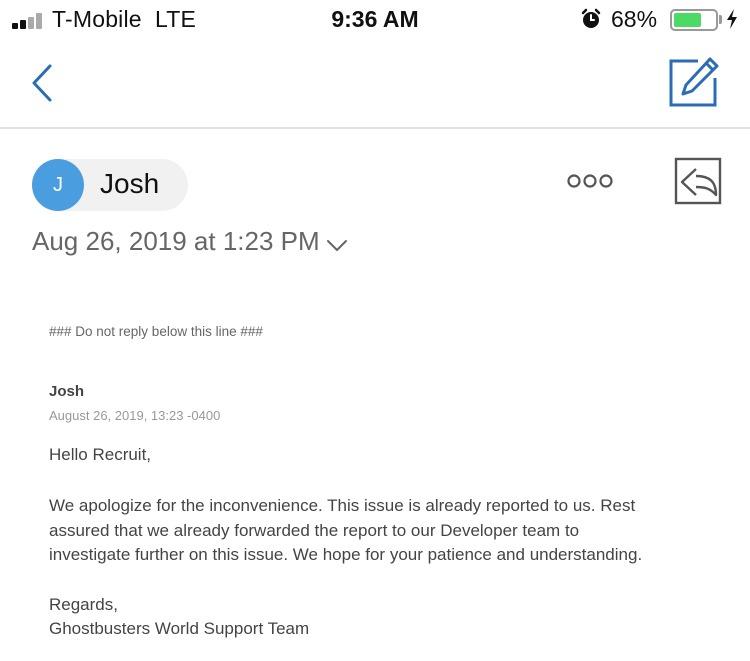 The width and height of the screenshot is (750, 661). I want to click on nav-bar, so click(375, 84).